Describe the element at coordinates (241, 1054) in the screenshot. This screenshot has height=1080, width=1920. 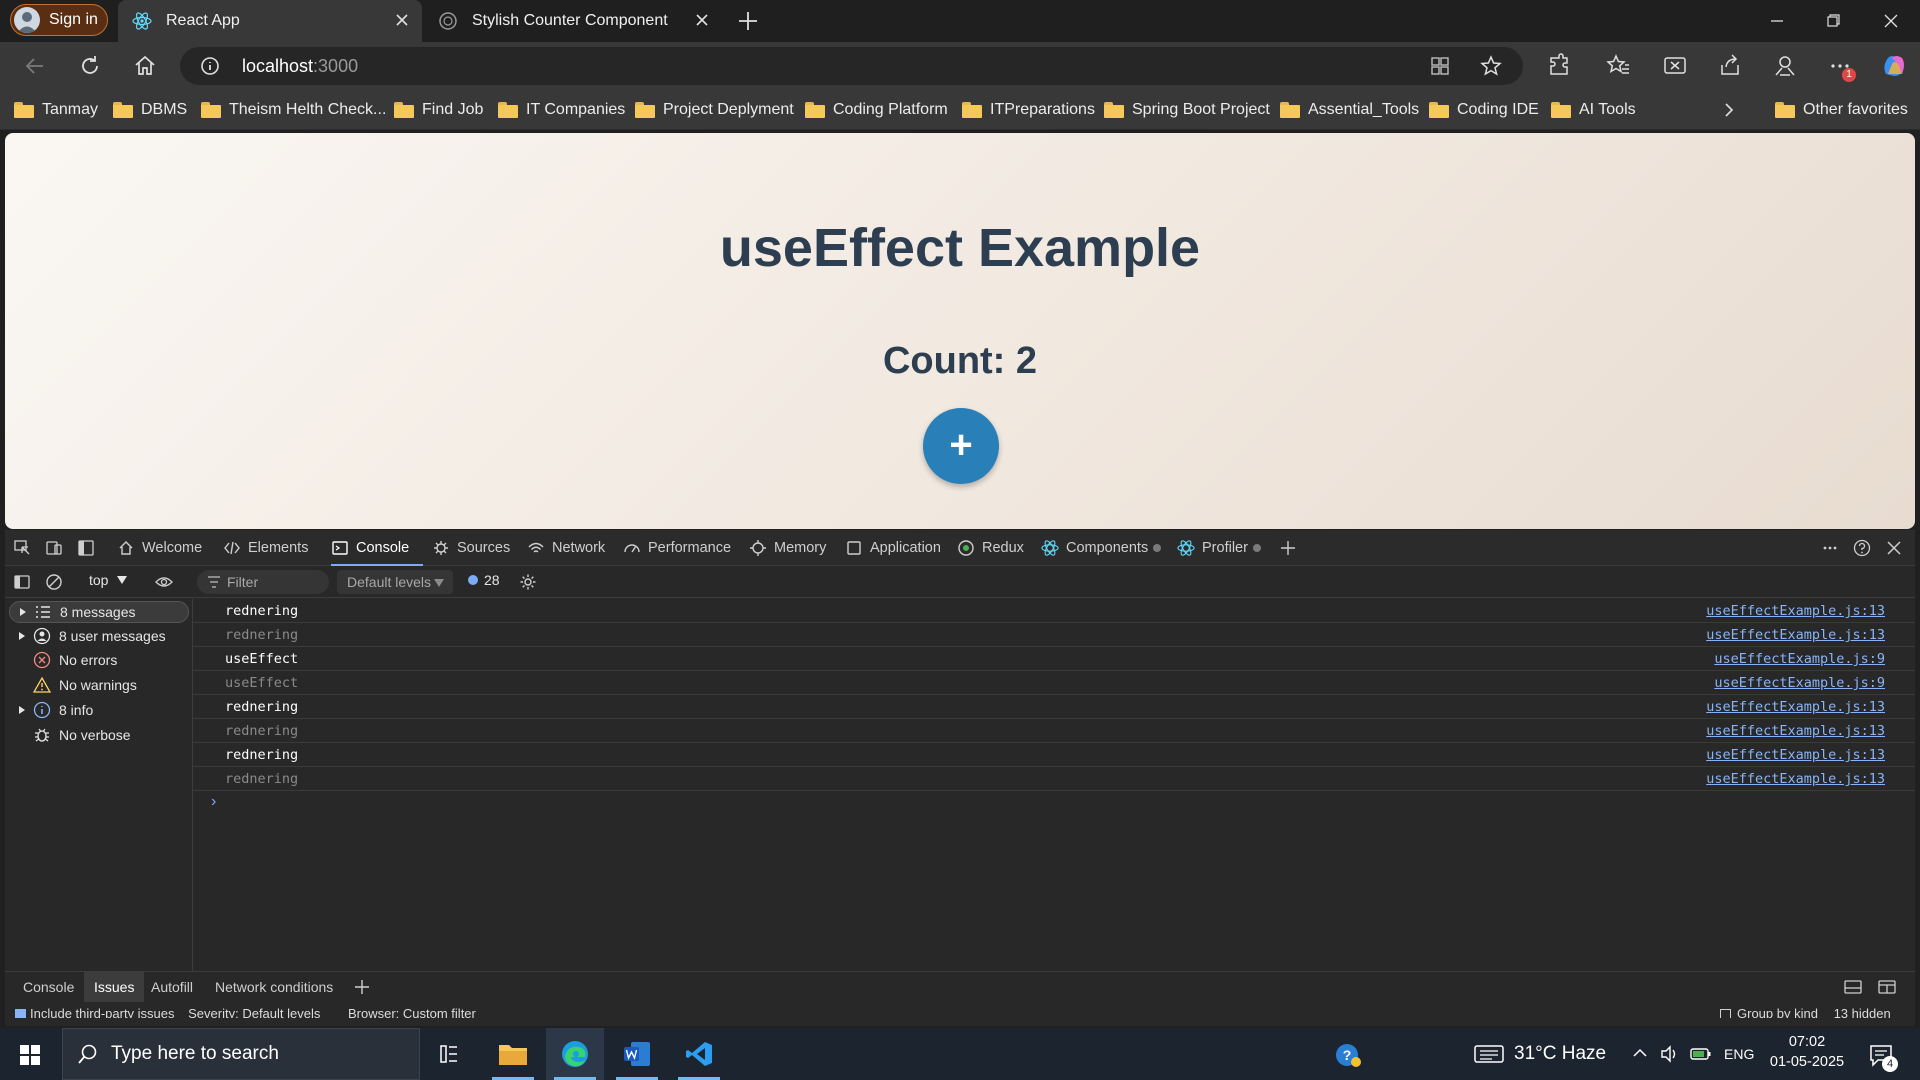
I see `taskbar-search-box: Type here to search` at that location.